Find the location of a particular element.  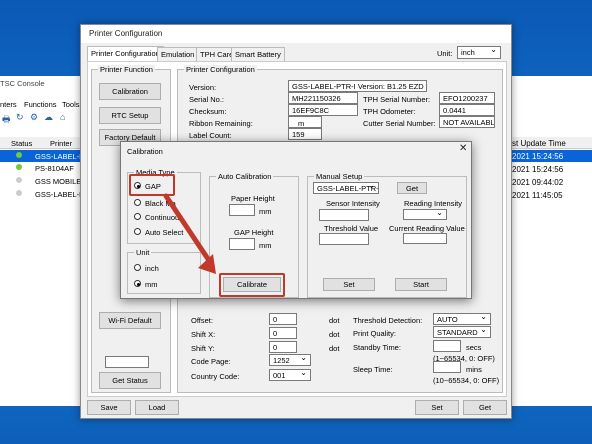

sensor-intensity-label: Sensor Intensity is located at coordinates (353, 203).